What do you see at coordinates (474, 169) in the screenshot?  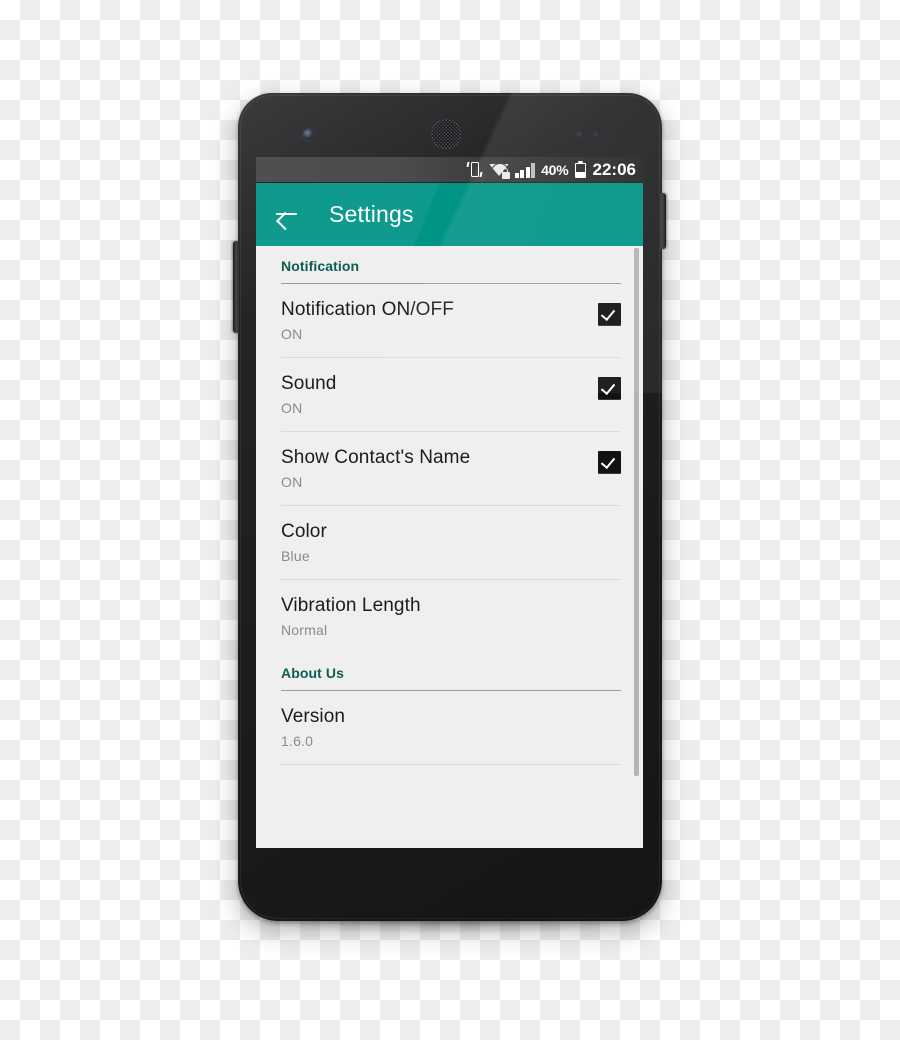 I see `vibrate-icon` at bounding box center [474, 169].